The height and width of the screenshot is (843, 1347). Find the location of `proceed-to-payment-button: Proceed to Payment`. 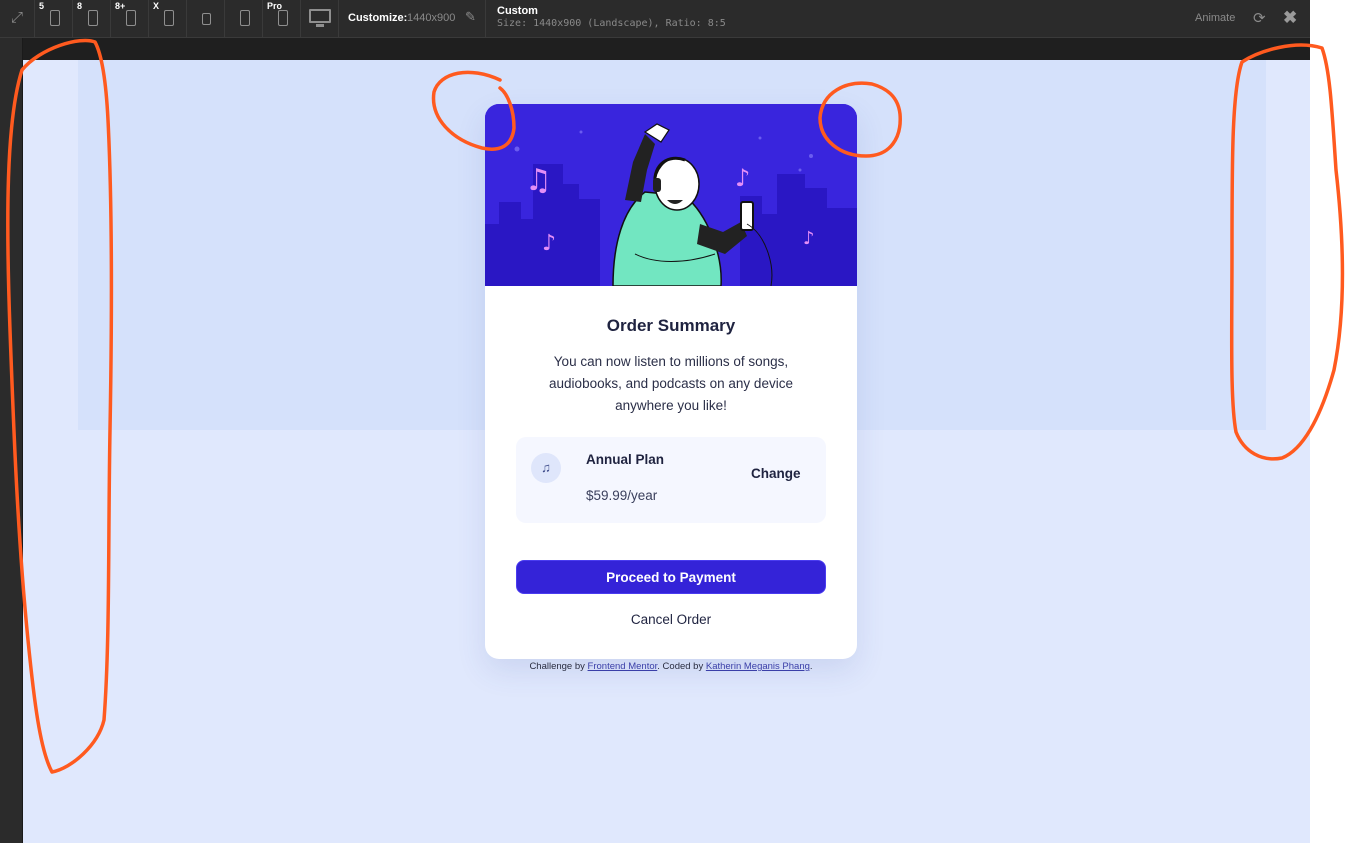

proceed-to-payment-button: Proceed to Payment is located at coordinates (671, 577).